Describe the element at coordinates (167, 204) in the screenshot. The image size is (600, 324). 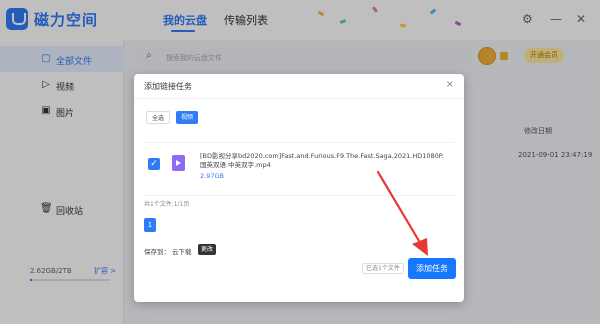
I see `file-count: 共1个文件,1/1页` at that location.